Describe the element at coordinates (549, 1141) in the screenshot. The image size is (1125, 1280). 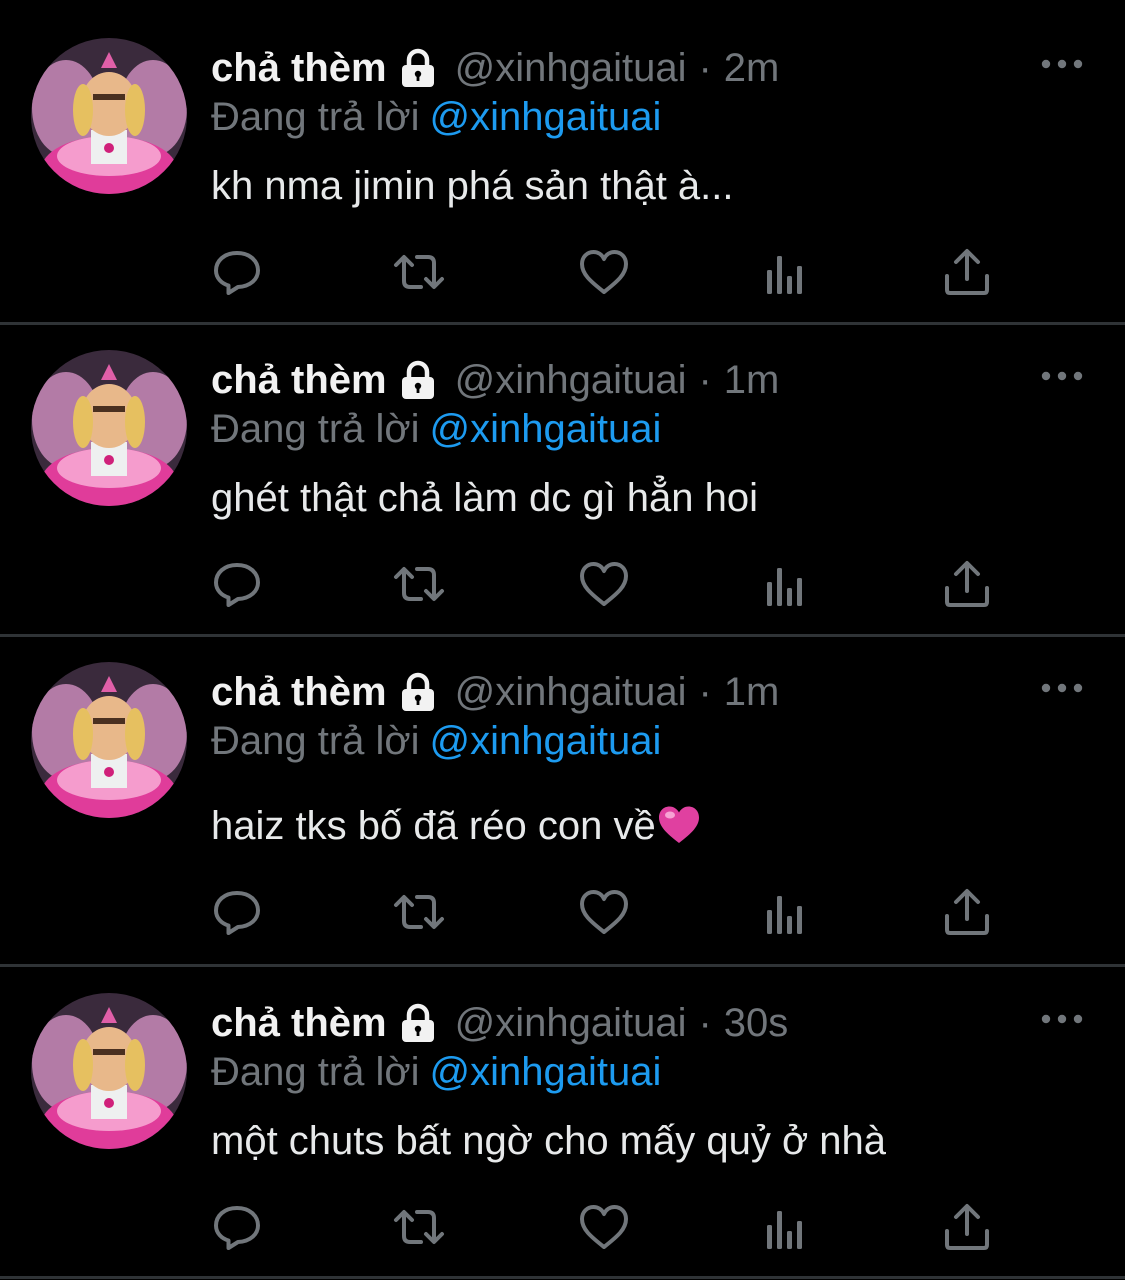
I see `tweet-text: một chuts bất ngờ cho mấy quỷ ở nhà` at that location.